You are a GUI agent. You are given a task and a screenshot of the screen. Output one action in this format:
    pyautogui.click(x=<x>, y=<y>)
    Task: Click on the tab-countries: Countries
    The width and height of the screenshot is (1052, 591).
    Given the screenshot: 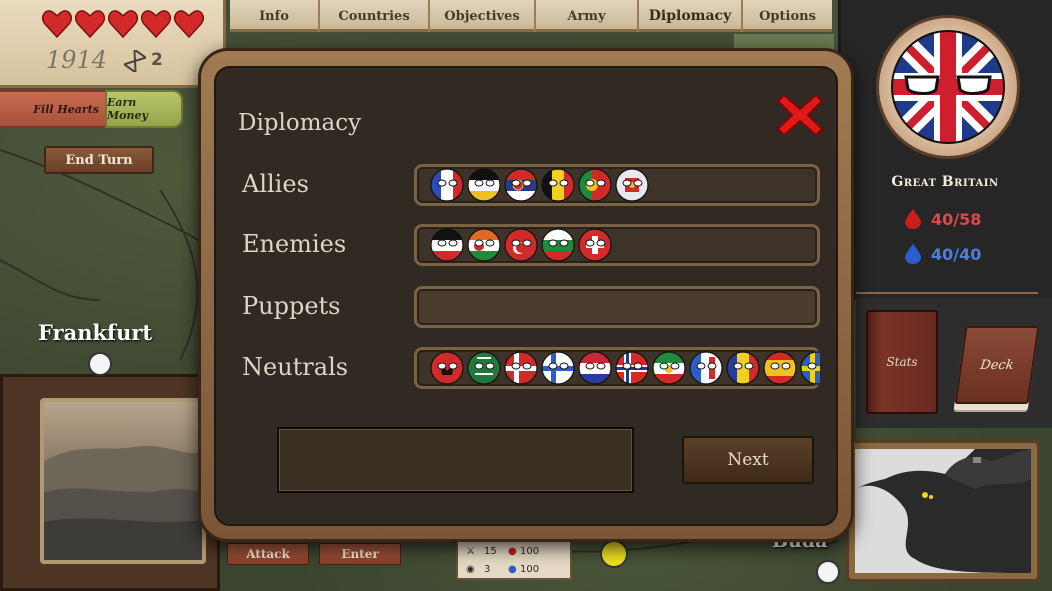 What is the action you would take?
    pyautogui.click(x=375, y=16)
    